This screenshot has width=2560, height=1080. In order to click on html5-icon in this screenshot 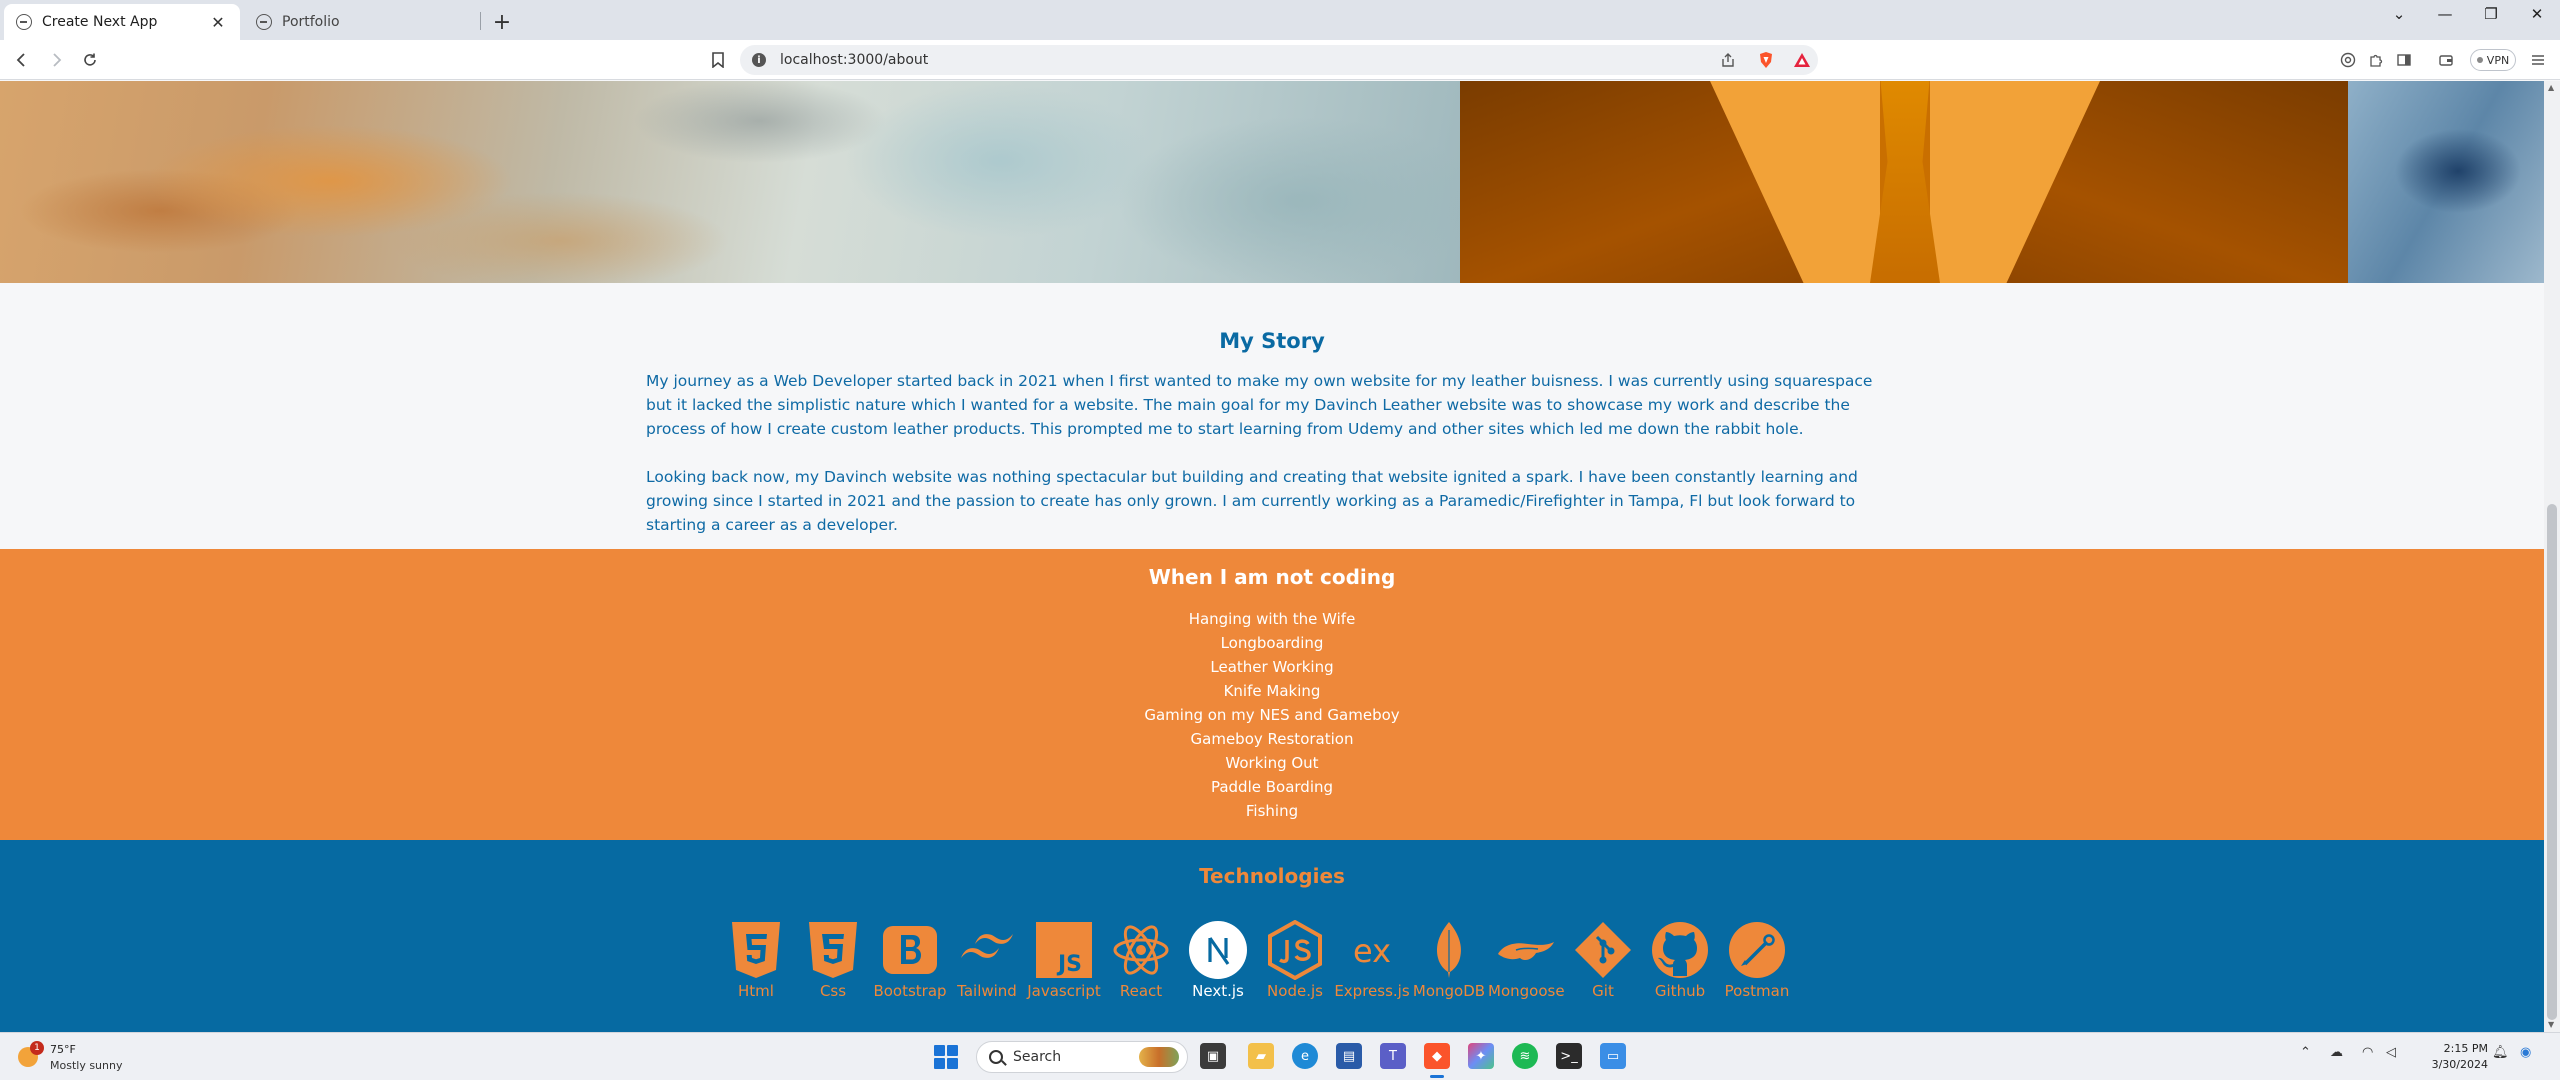, I will do `click(756, 950)`.